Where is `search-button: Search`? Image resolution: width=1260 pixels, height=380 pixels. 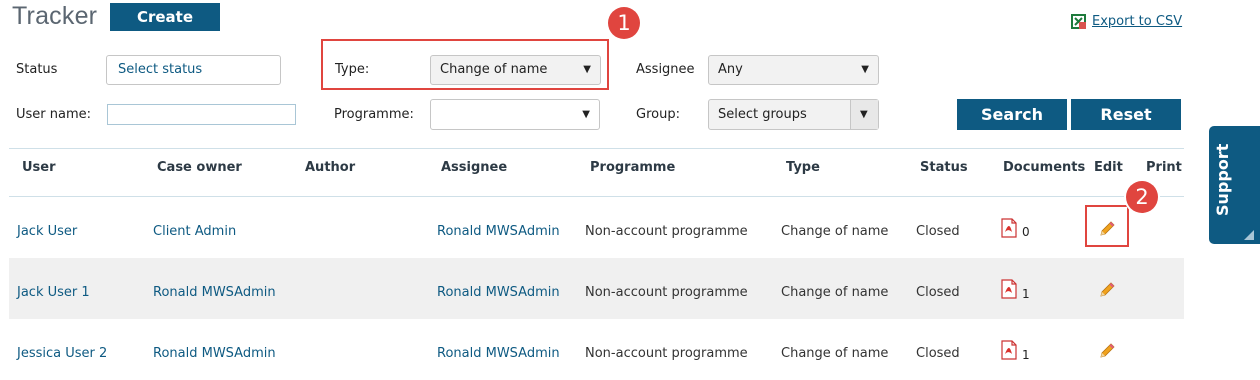
search-button: Search is located at coordinates (1012, 114).